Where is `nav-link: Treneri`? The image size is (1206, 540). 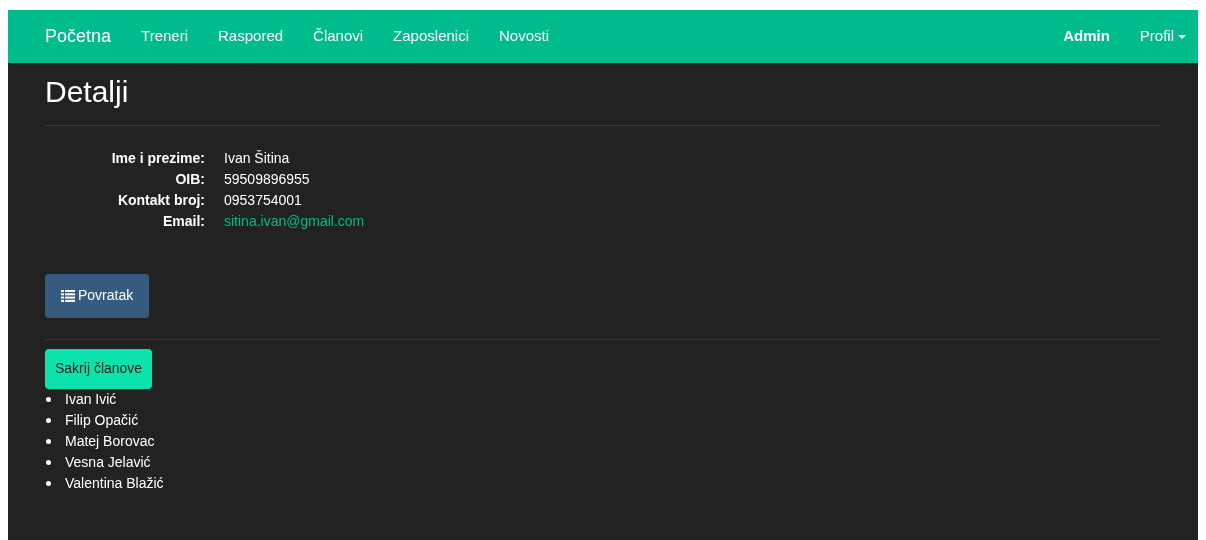
nav-link: Treneri is located at coordinates (165, 36).